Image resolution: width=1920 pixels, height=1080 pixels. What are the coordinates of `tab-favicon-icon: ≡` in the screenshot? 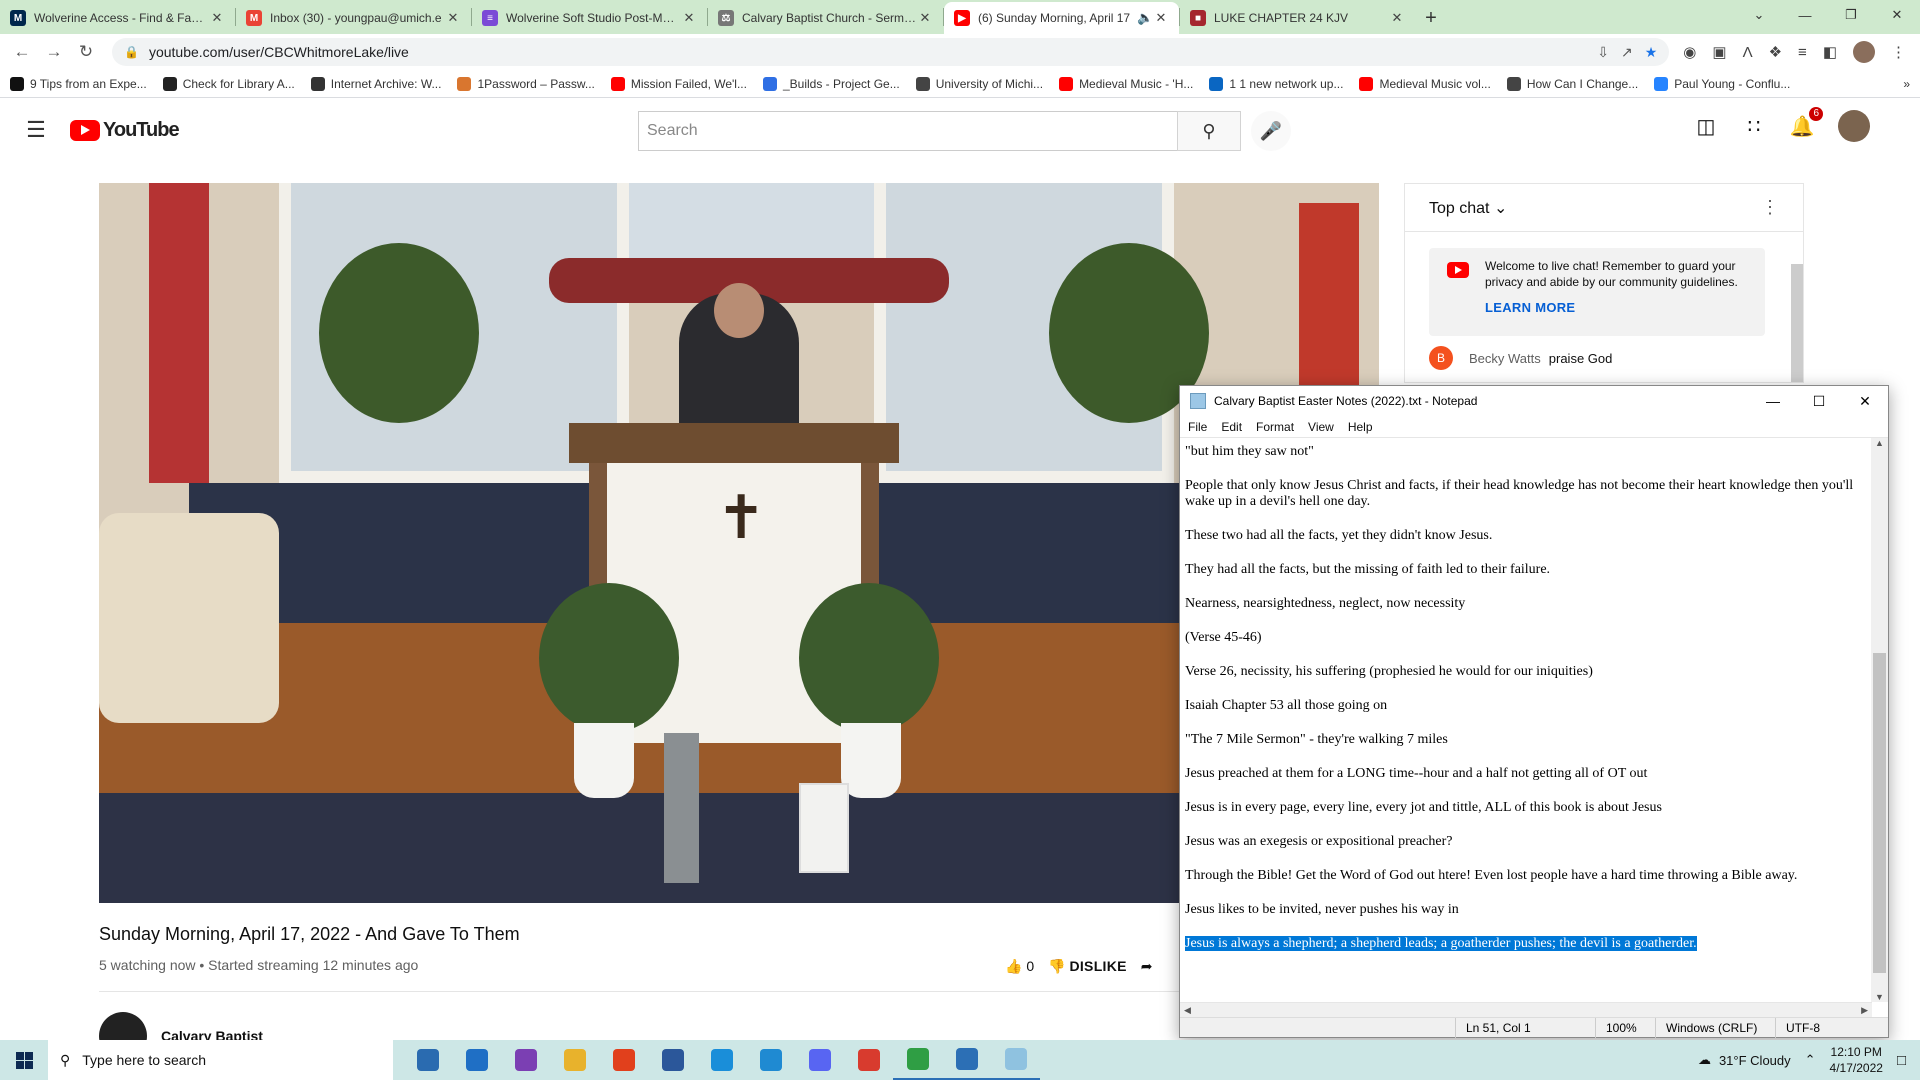 It's located at (490, 18).